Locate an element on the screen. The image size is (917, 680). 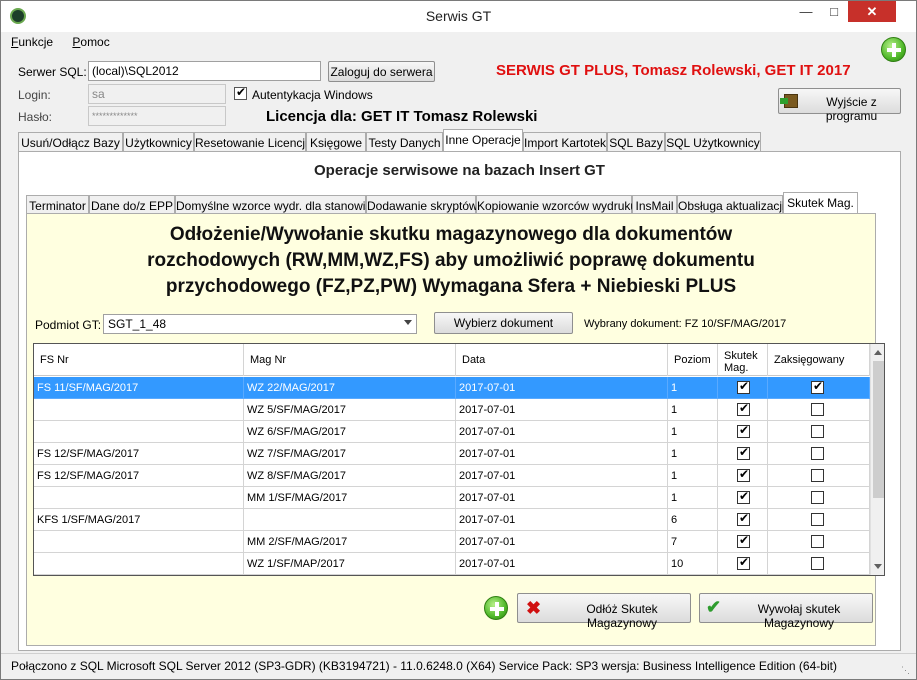
col-data: Data is located at coordinates (562, 360).